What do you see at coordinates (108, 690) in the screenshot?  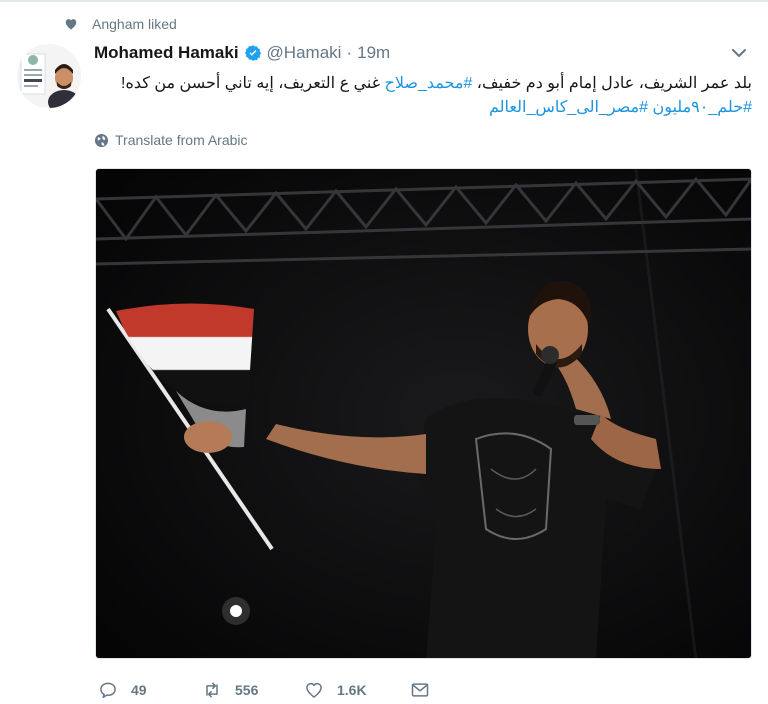 I see `reply-icon` at bounding box center [108, 690].